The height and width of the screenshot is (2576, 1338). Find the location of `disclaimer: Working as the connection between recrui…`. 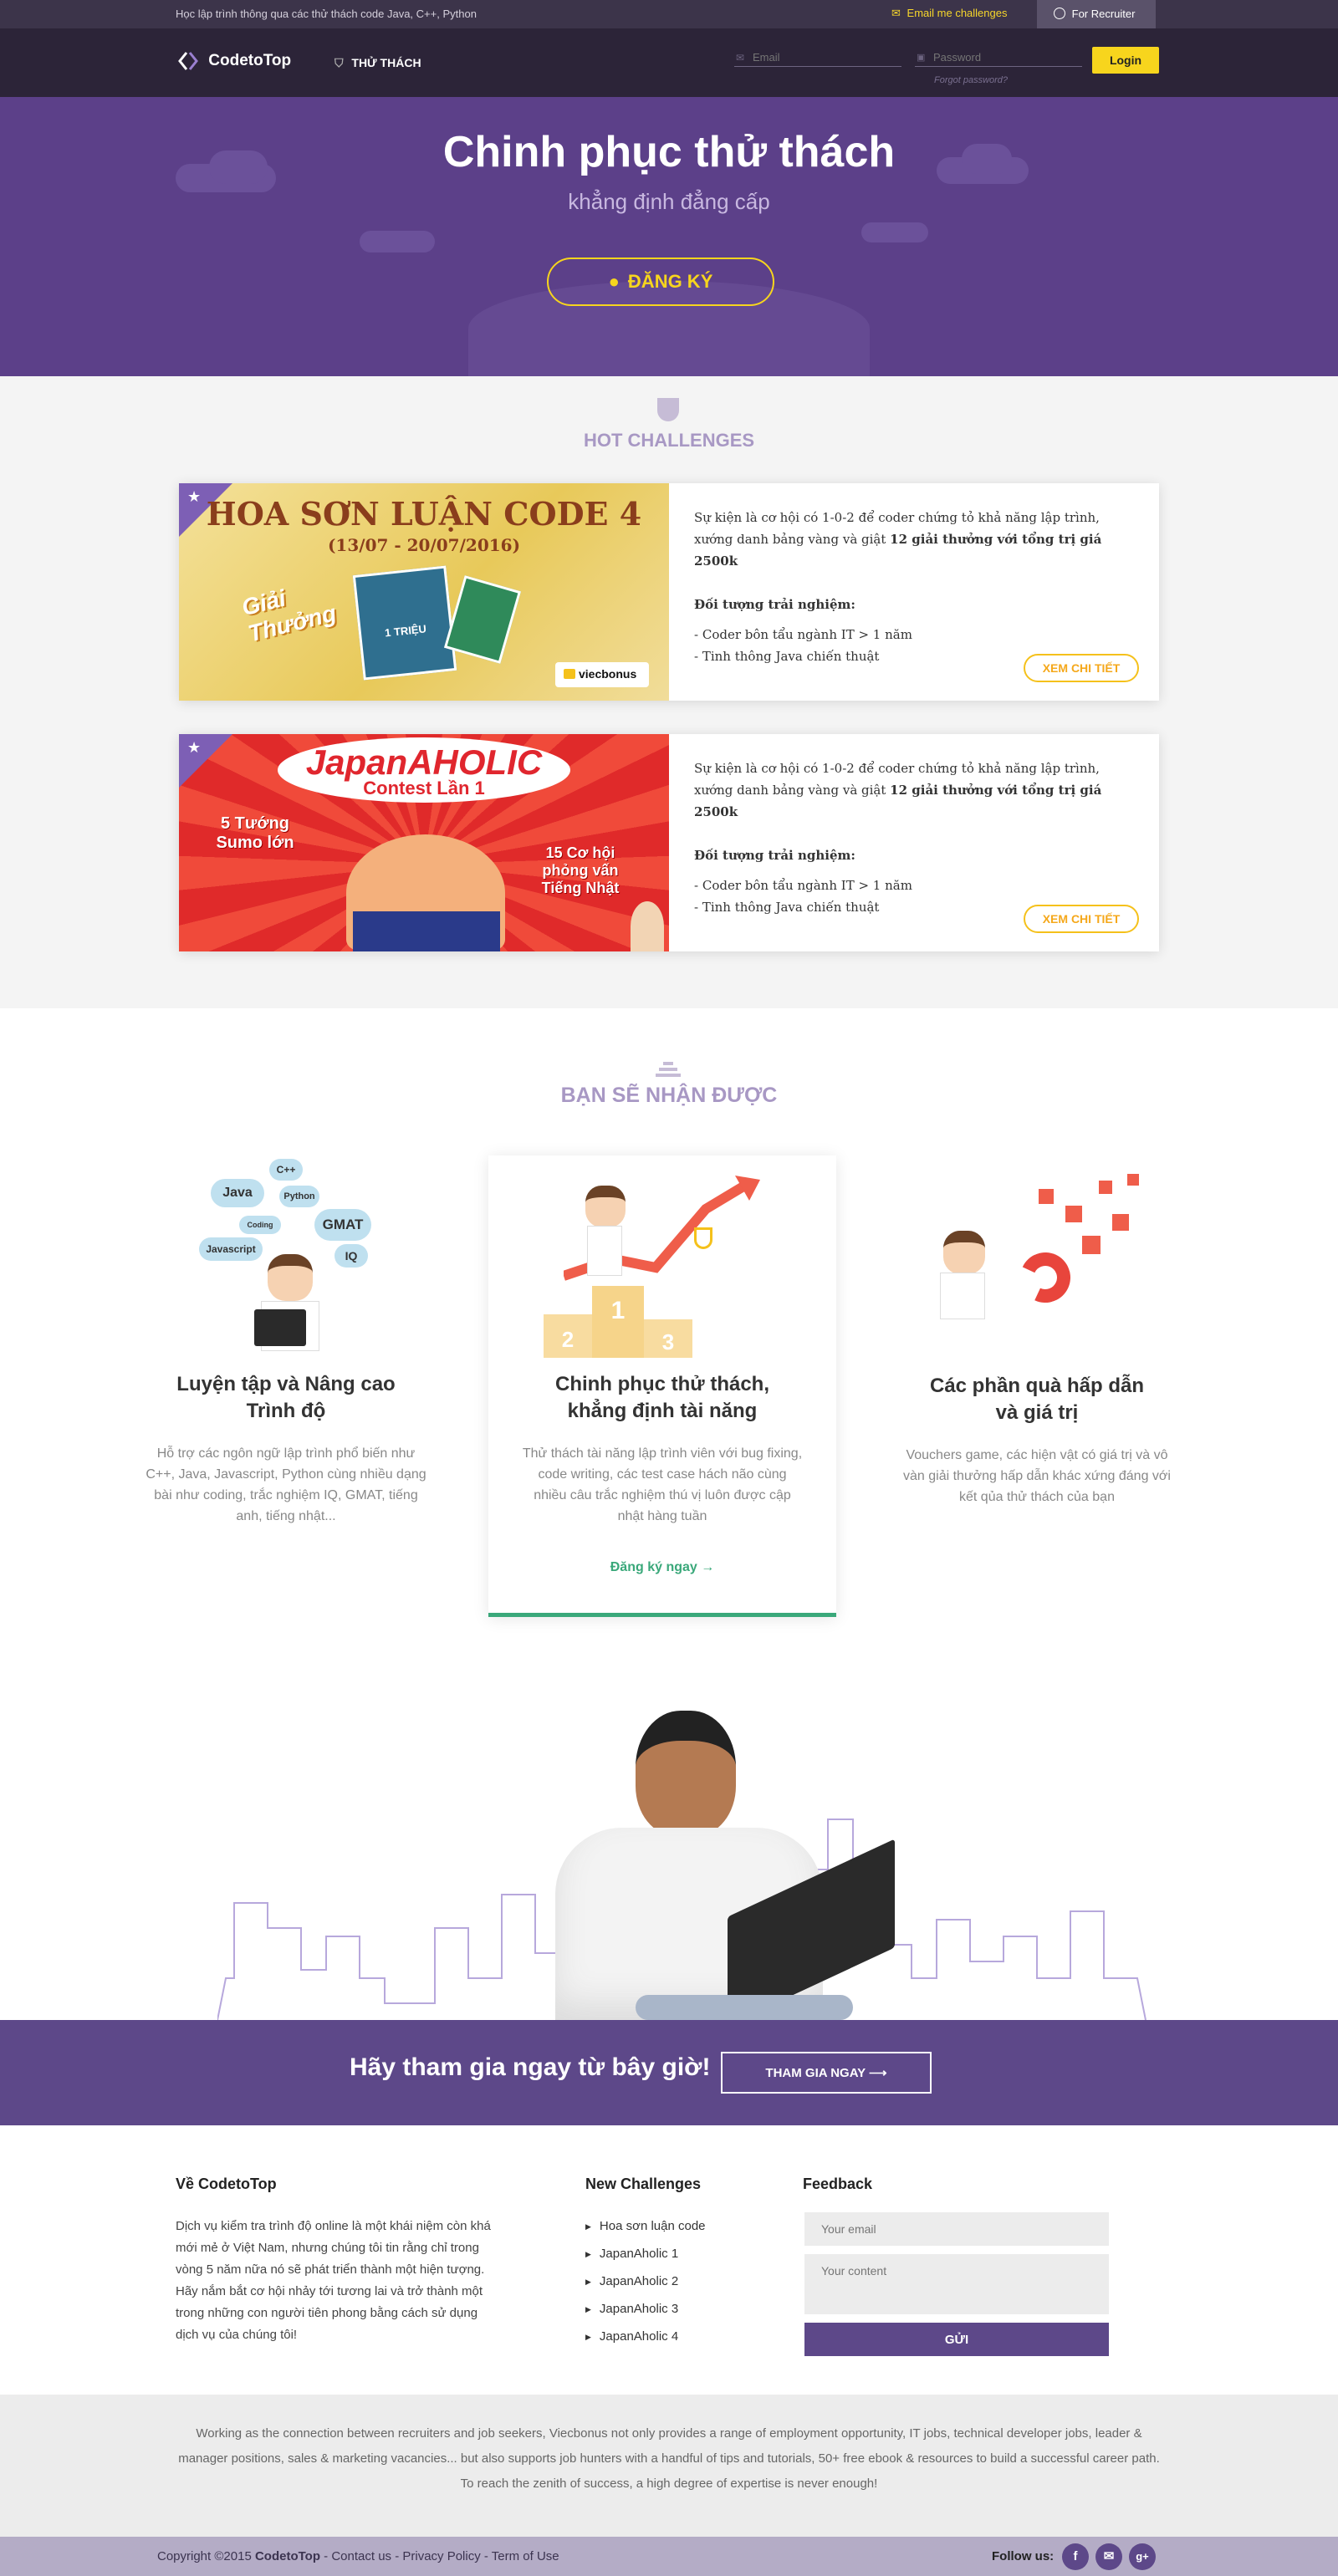

disclaimer: Working as the connection between recrui… is located at coordinates (669, 2466).